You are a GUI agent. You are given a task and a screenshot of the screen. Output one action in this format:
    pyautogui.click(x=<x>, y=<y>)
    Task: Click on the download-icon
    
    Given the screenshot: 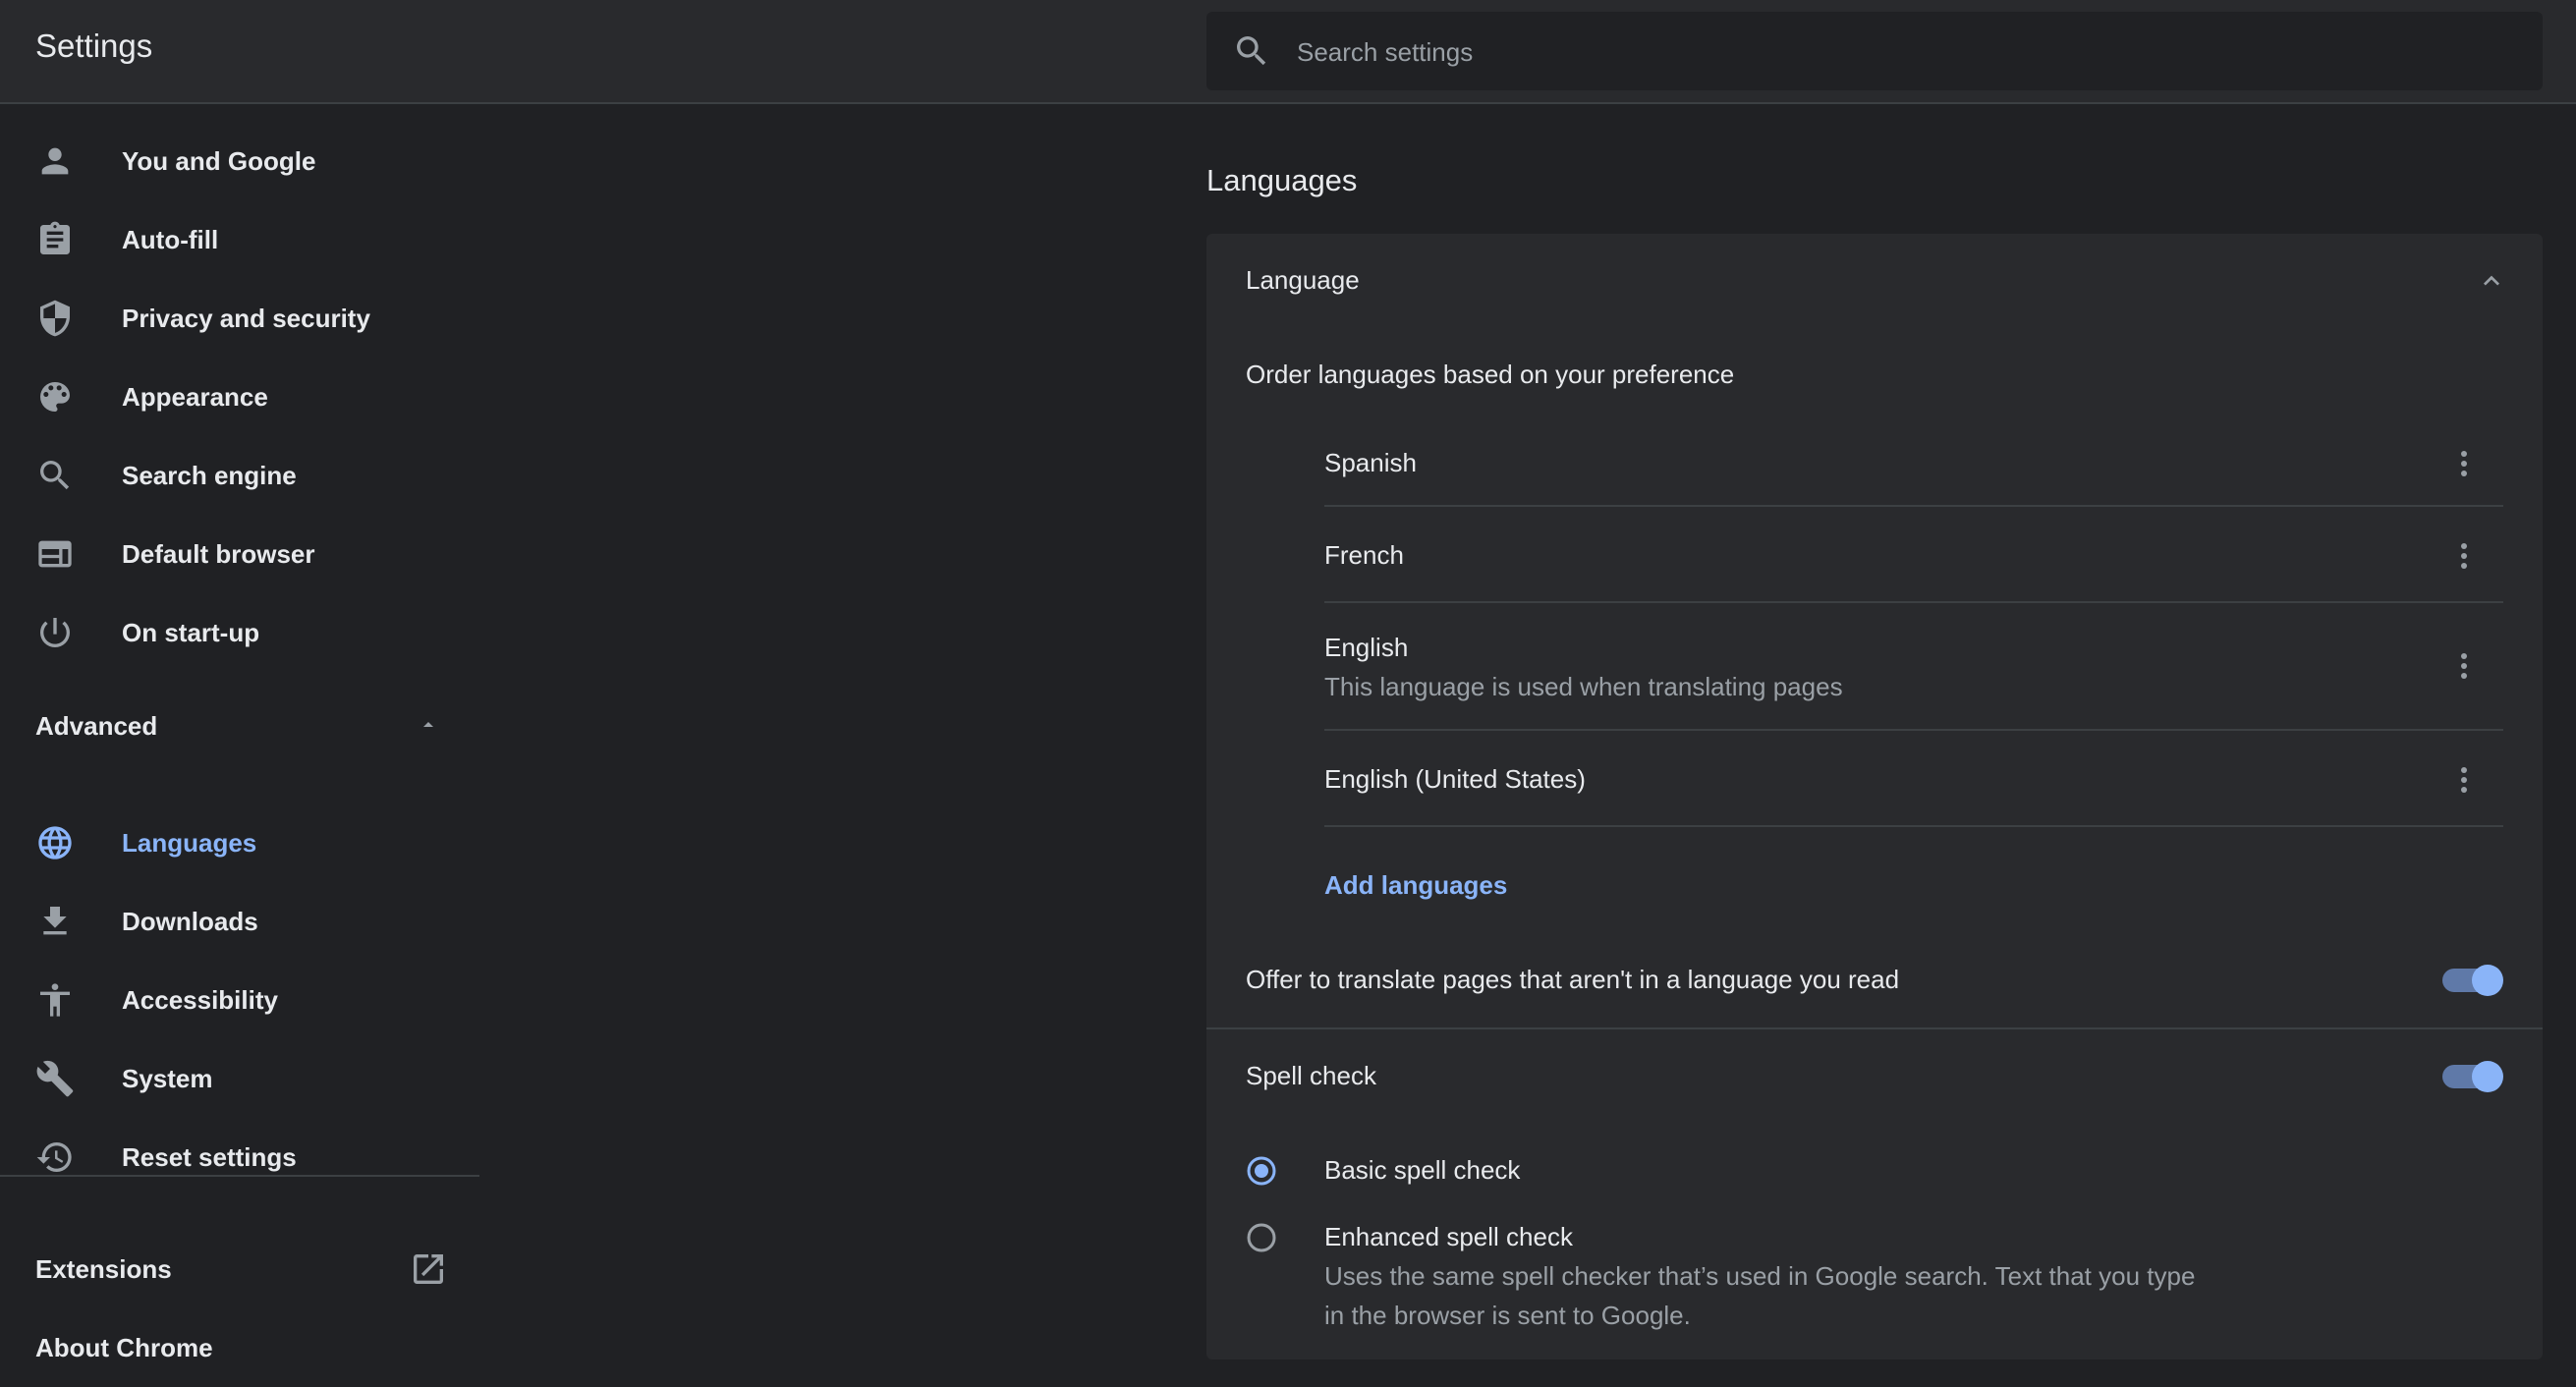 What is the action you would take?
    pyautogui.click(x=55, y=921)
    